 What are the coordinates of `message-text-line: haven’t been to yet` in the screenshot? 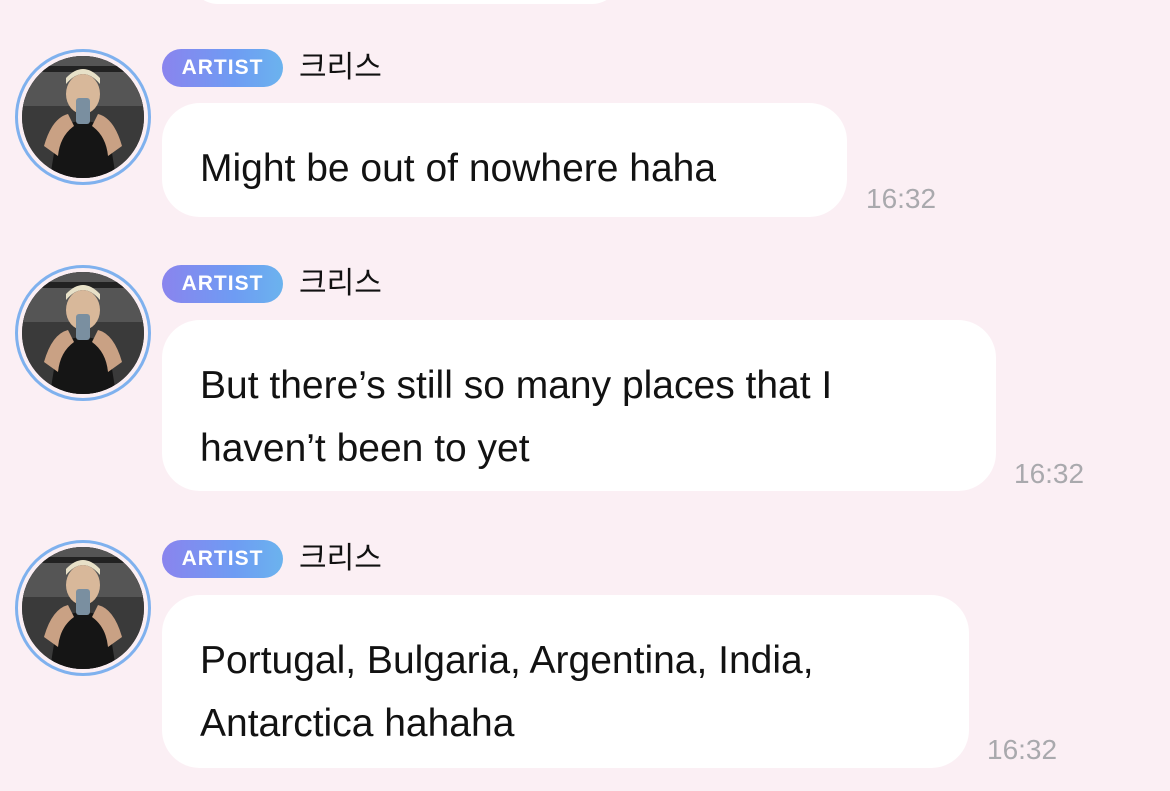 It's located at (365, 448).